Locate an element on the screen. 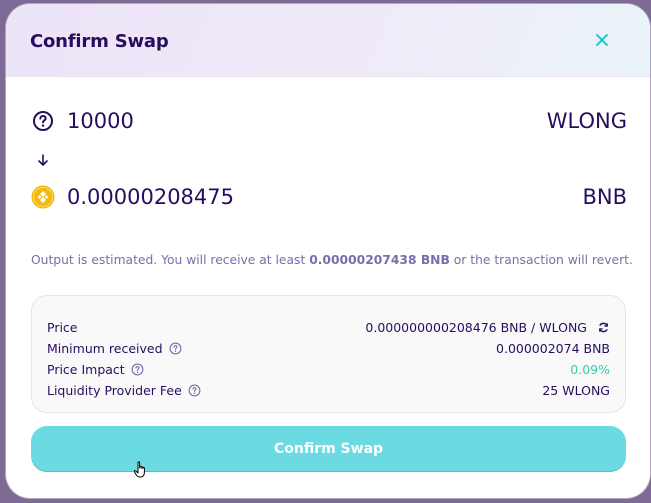  confirm-swap-button: Confirm Swap is located at coordinates (328, 449).